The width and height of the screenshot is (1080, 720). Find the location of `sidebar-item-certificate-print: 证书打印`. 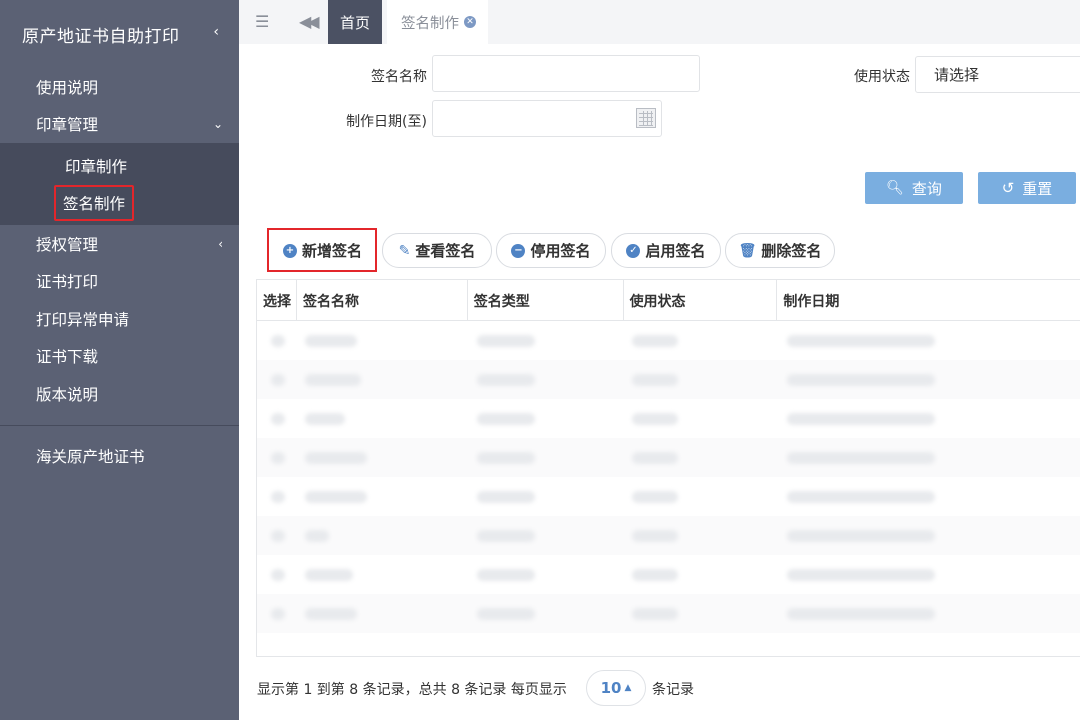

sidebar-item-certificate-print: 证书打印 is located at coordinates (119, 282).